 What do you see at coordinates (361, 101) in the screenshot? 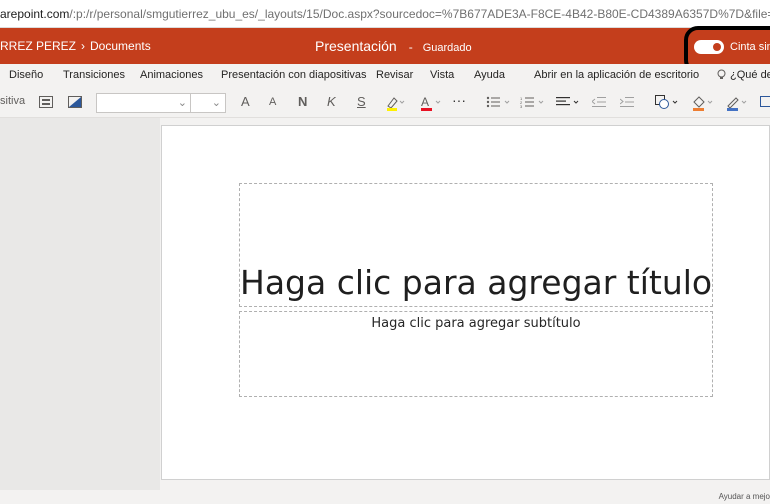
I see `underline-button: S` at bounding box center [361, 101].